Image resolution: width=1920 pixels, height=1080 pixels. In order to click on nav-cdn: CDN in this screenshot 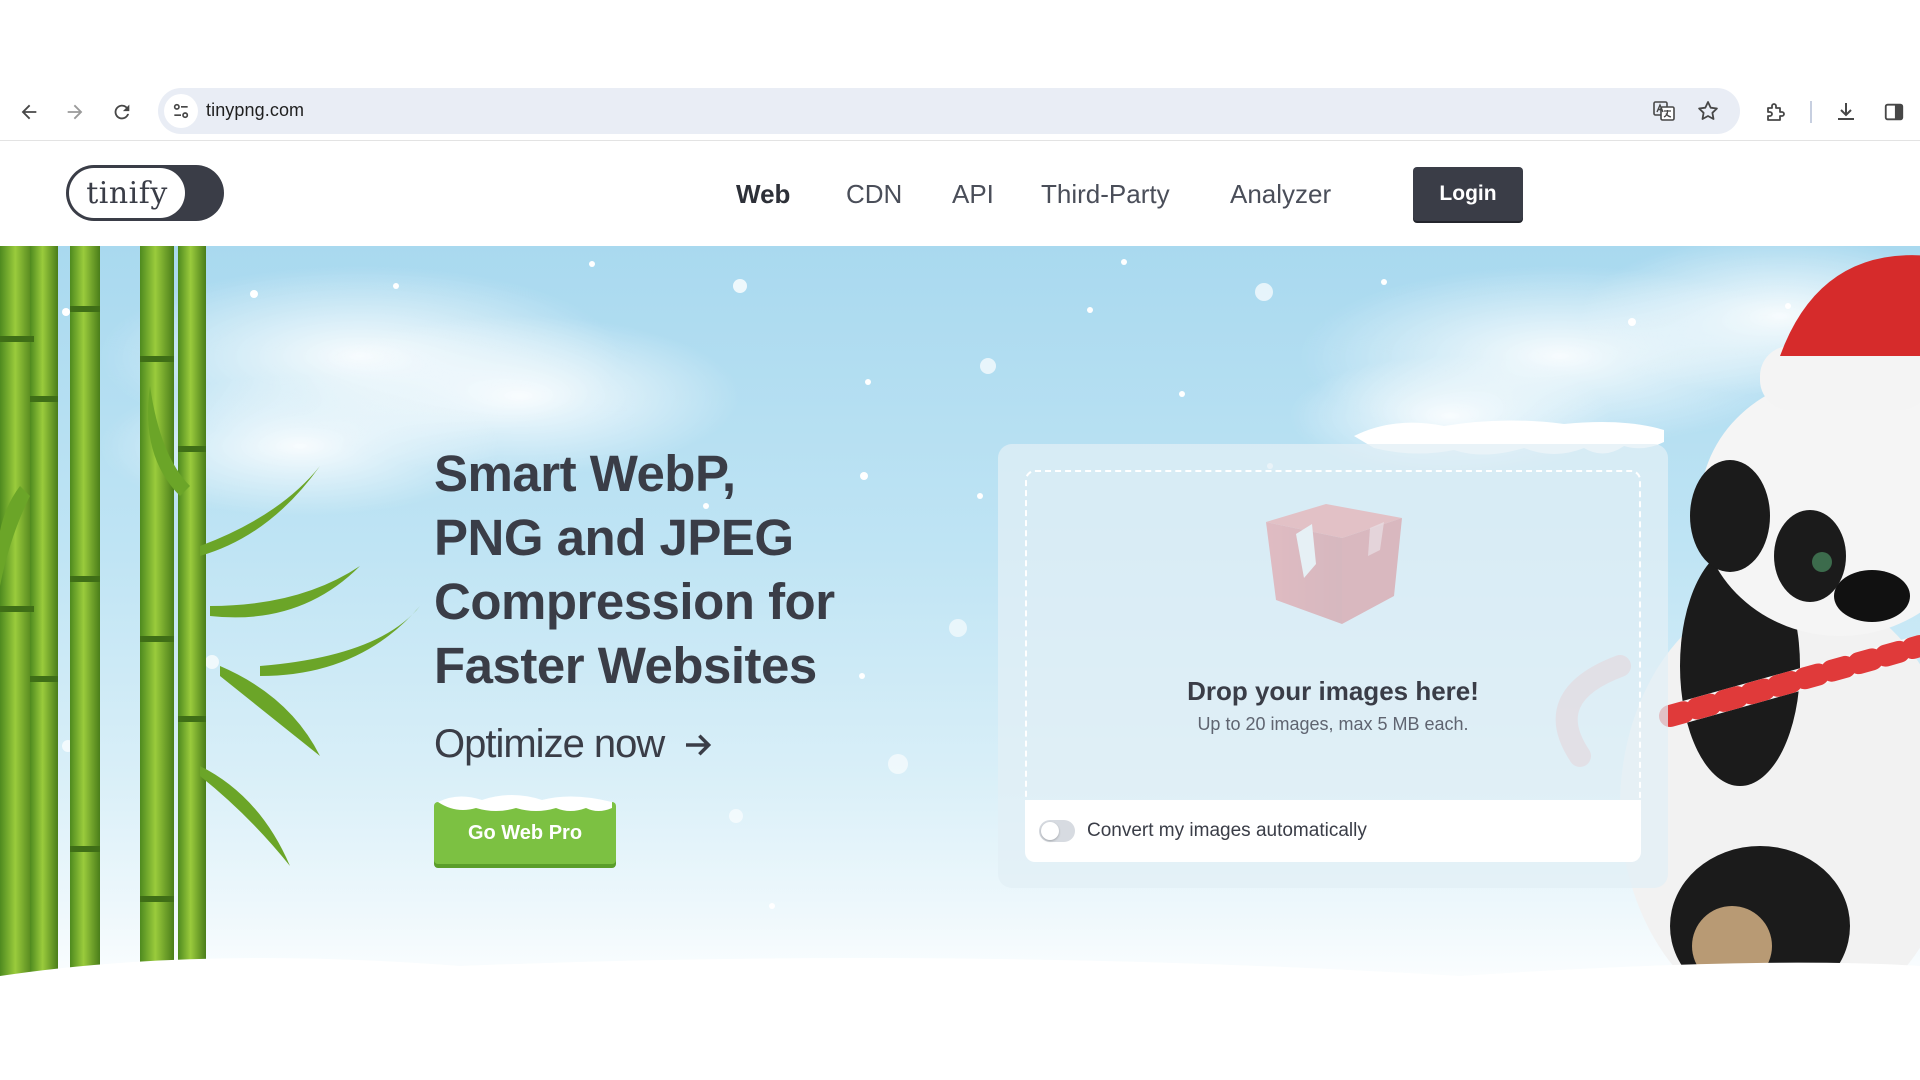, I will do `click(874, 194)`.